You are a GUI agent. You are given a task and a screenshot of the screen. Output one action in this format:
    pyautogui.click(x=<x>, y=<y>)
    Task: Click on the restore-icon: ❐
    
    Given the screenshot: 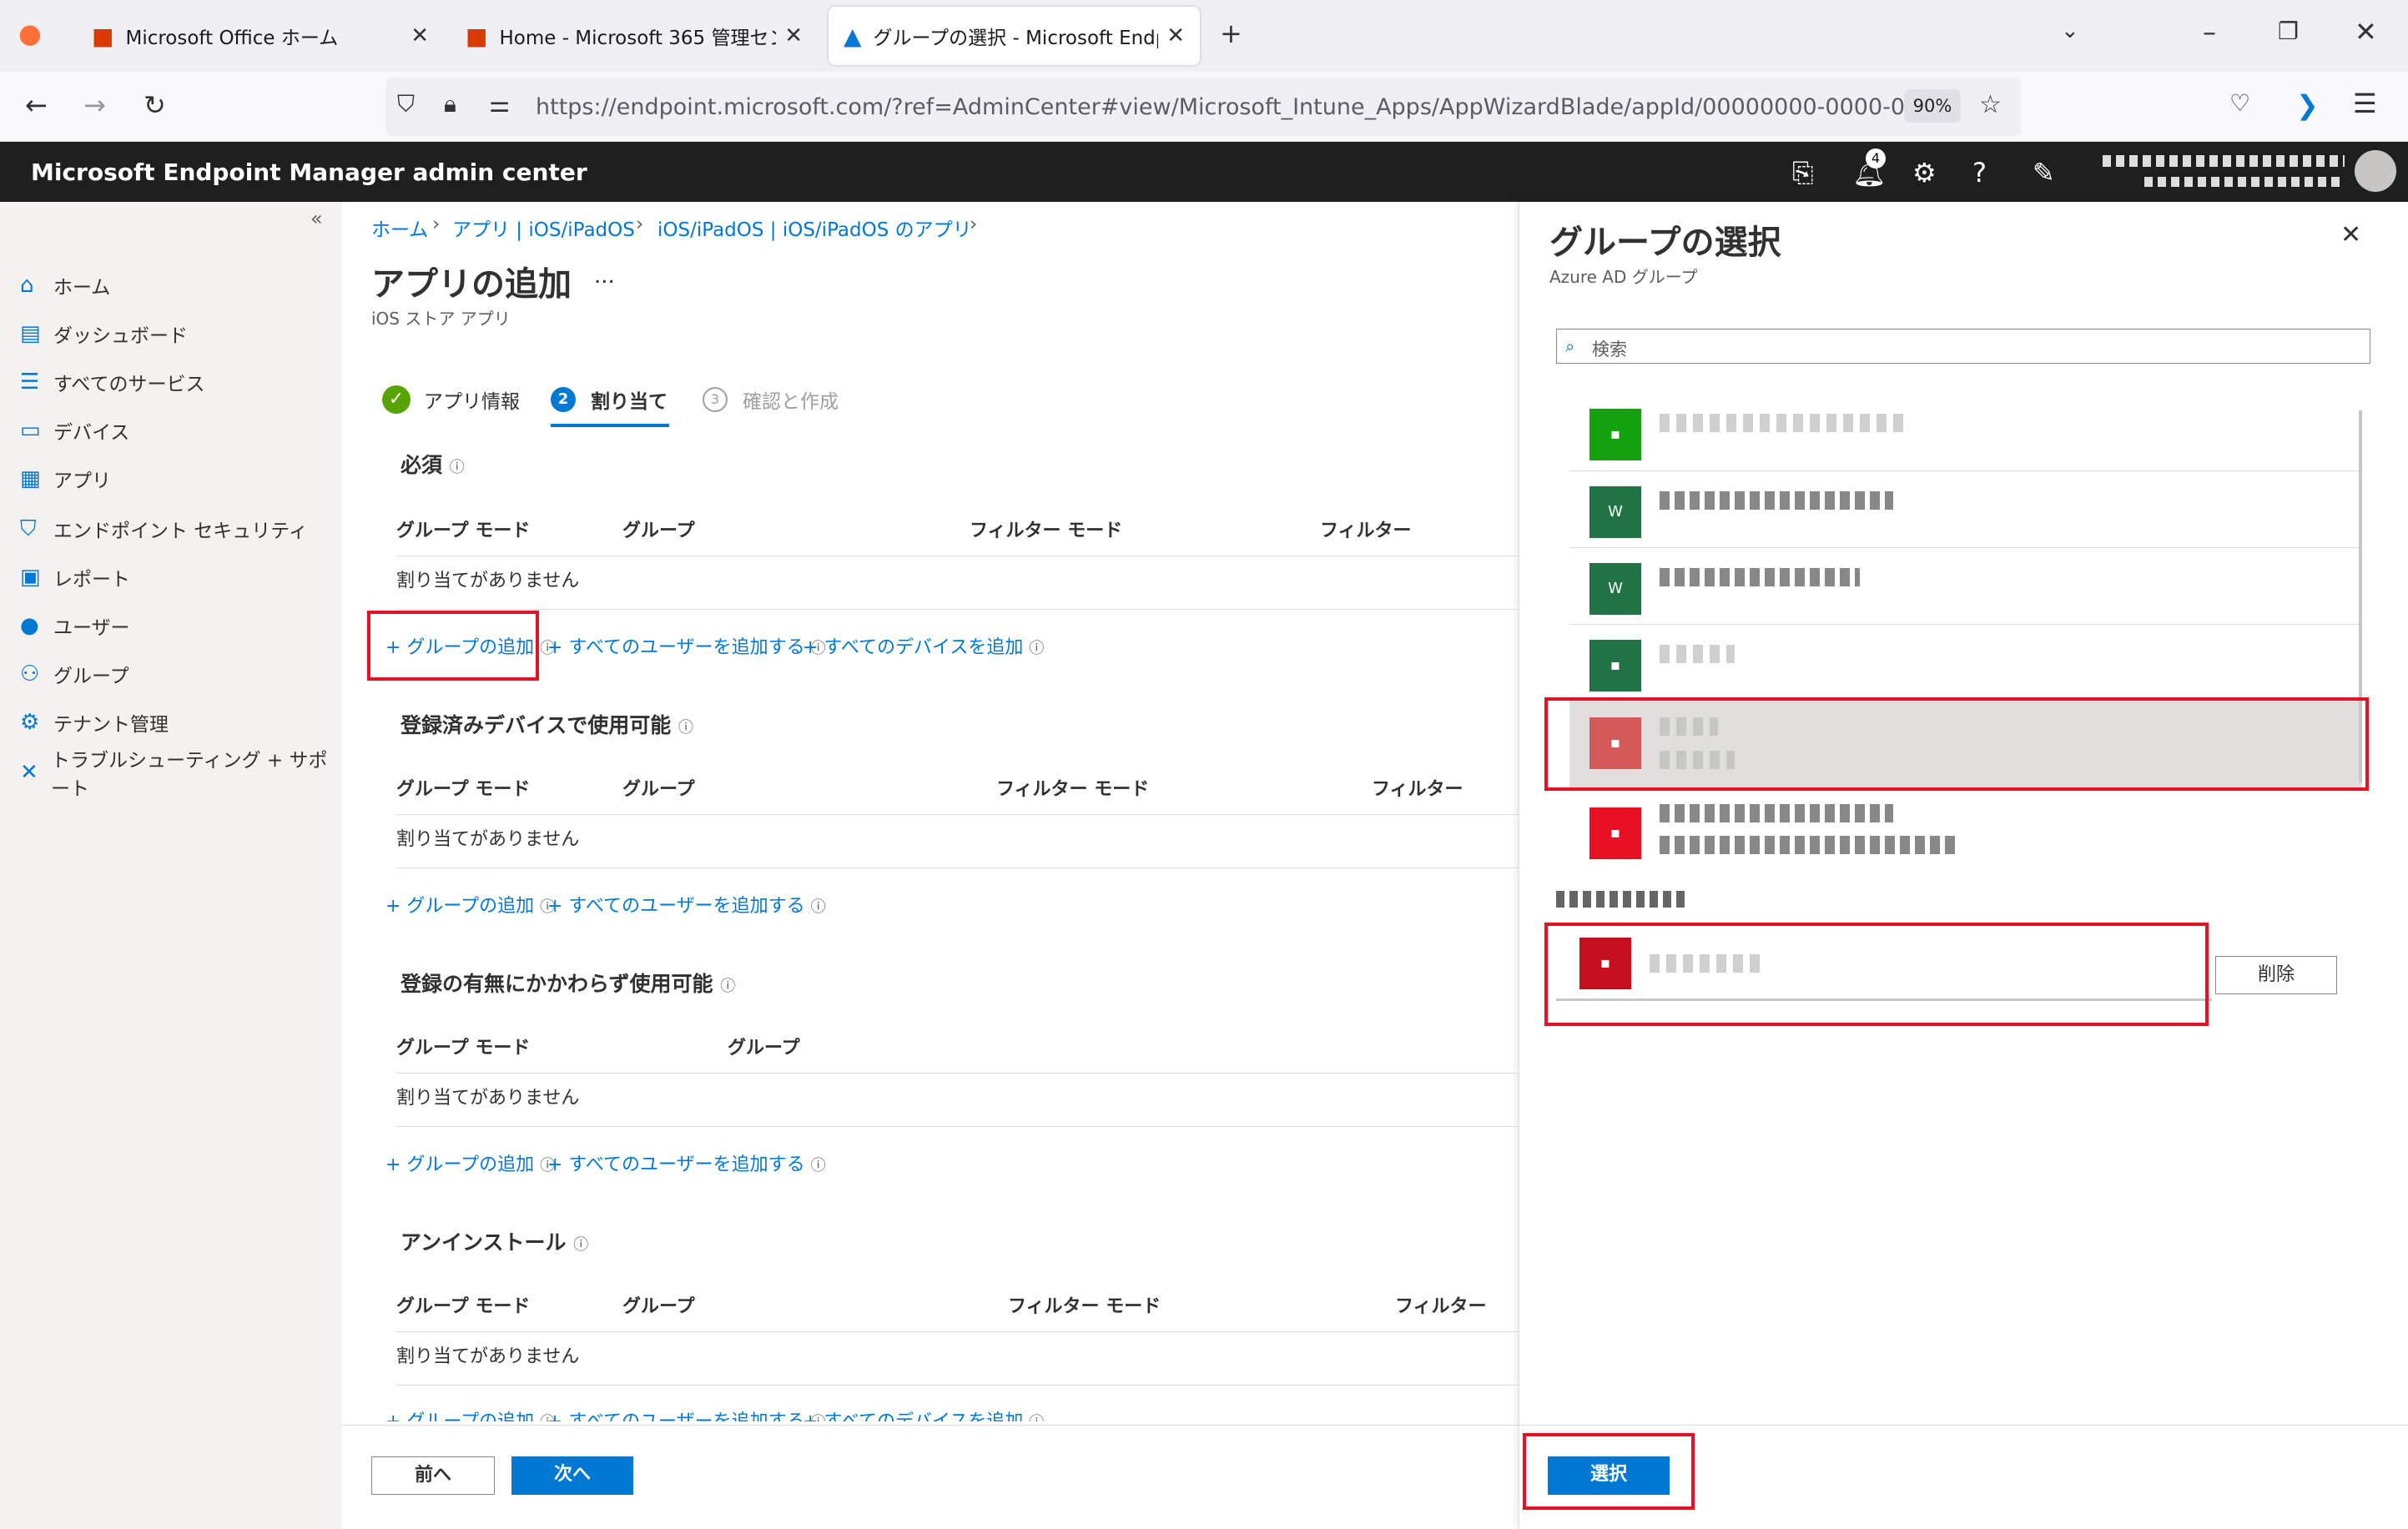 What is the action you would take?
    pyautogui.click(x=2288, y=31)
    